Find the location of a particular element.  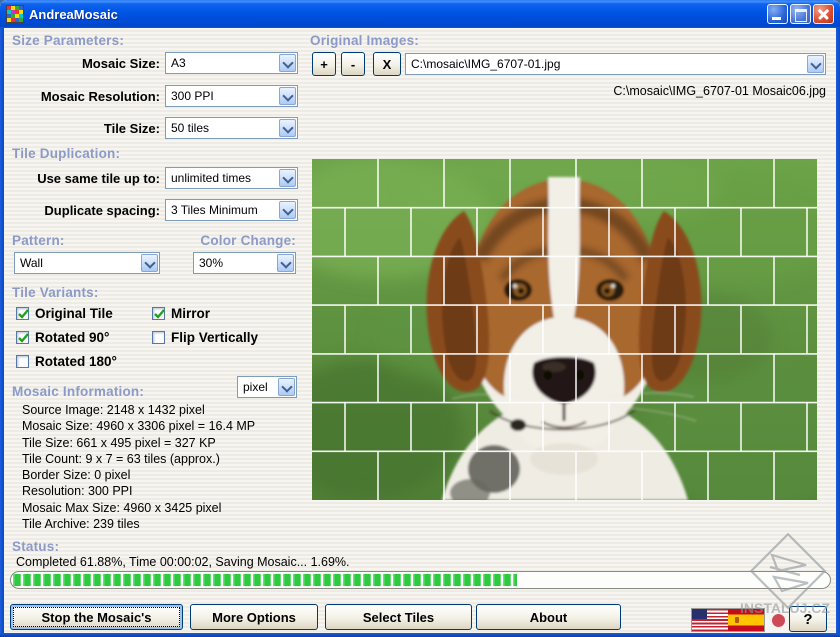

info-line: Tile Size: 661 x 495 pixel = 327 KP is located at coordinates (119, 442).